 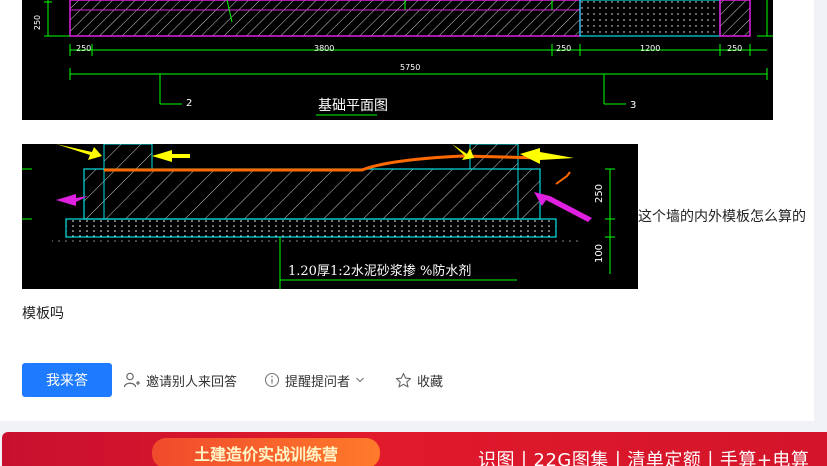 I want to click on dim-250-c: 250, so click(x=735, y=48).